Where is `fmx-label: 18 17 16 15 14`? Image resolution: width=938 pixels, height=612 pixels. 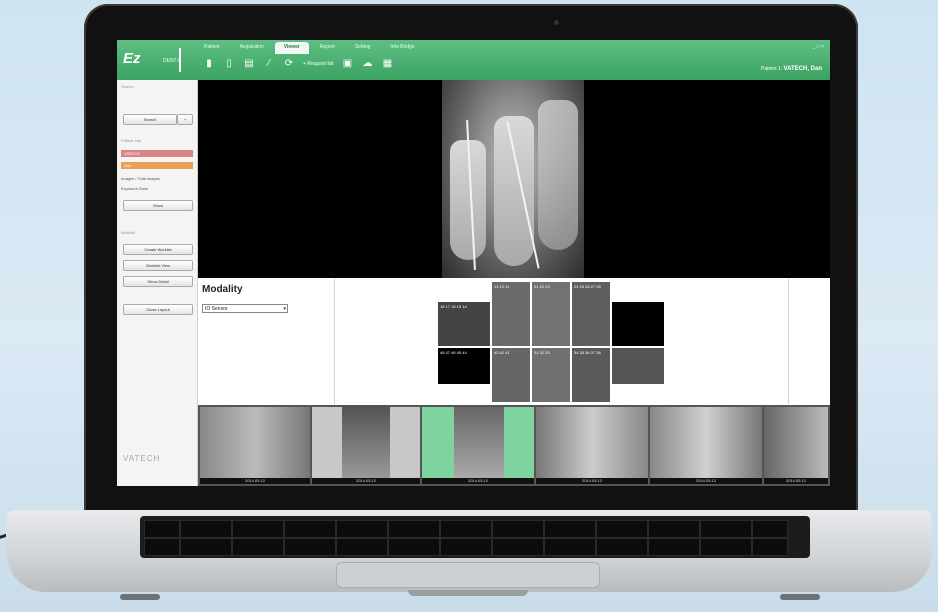 fmx-label: 18 17 16 15 14 is located at coordinates (453, 306).